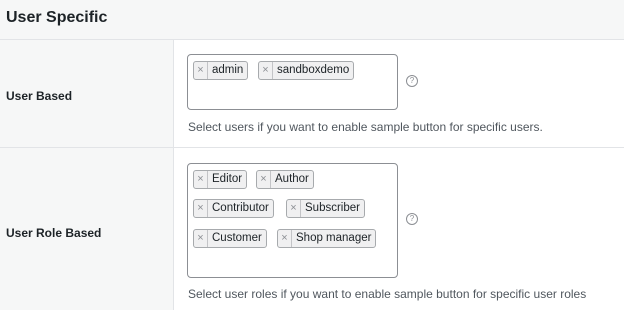 Image resolution: width=624 pixels, height=310 pixels. Describe the element at coordinates (292, 179) in the screenshot. I see `chip-label: Author` at that location.